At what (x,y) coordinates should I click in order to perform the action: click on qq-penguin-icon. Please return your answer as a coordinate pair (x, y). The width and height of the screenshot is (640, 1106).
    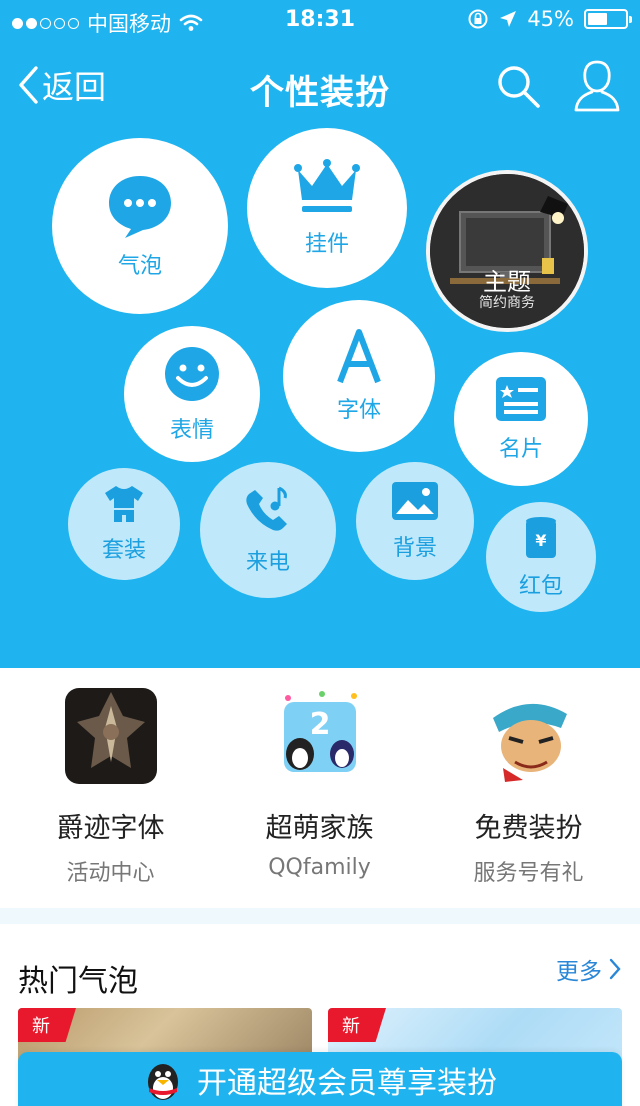
    Looking at the image, I should click on (163, 1082).